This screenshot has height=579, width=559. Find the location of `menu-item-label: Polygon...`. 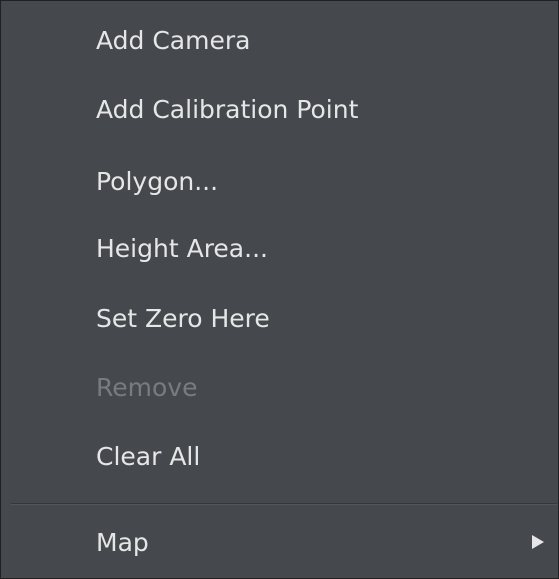

menu-item-label: Polygon... is located at coordinates (157, 181).